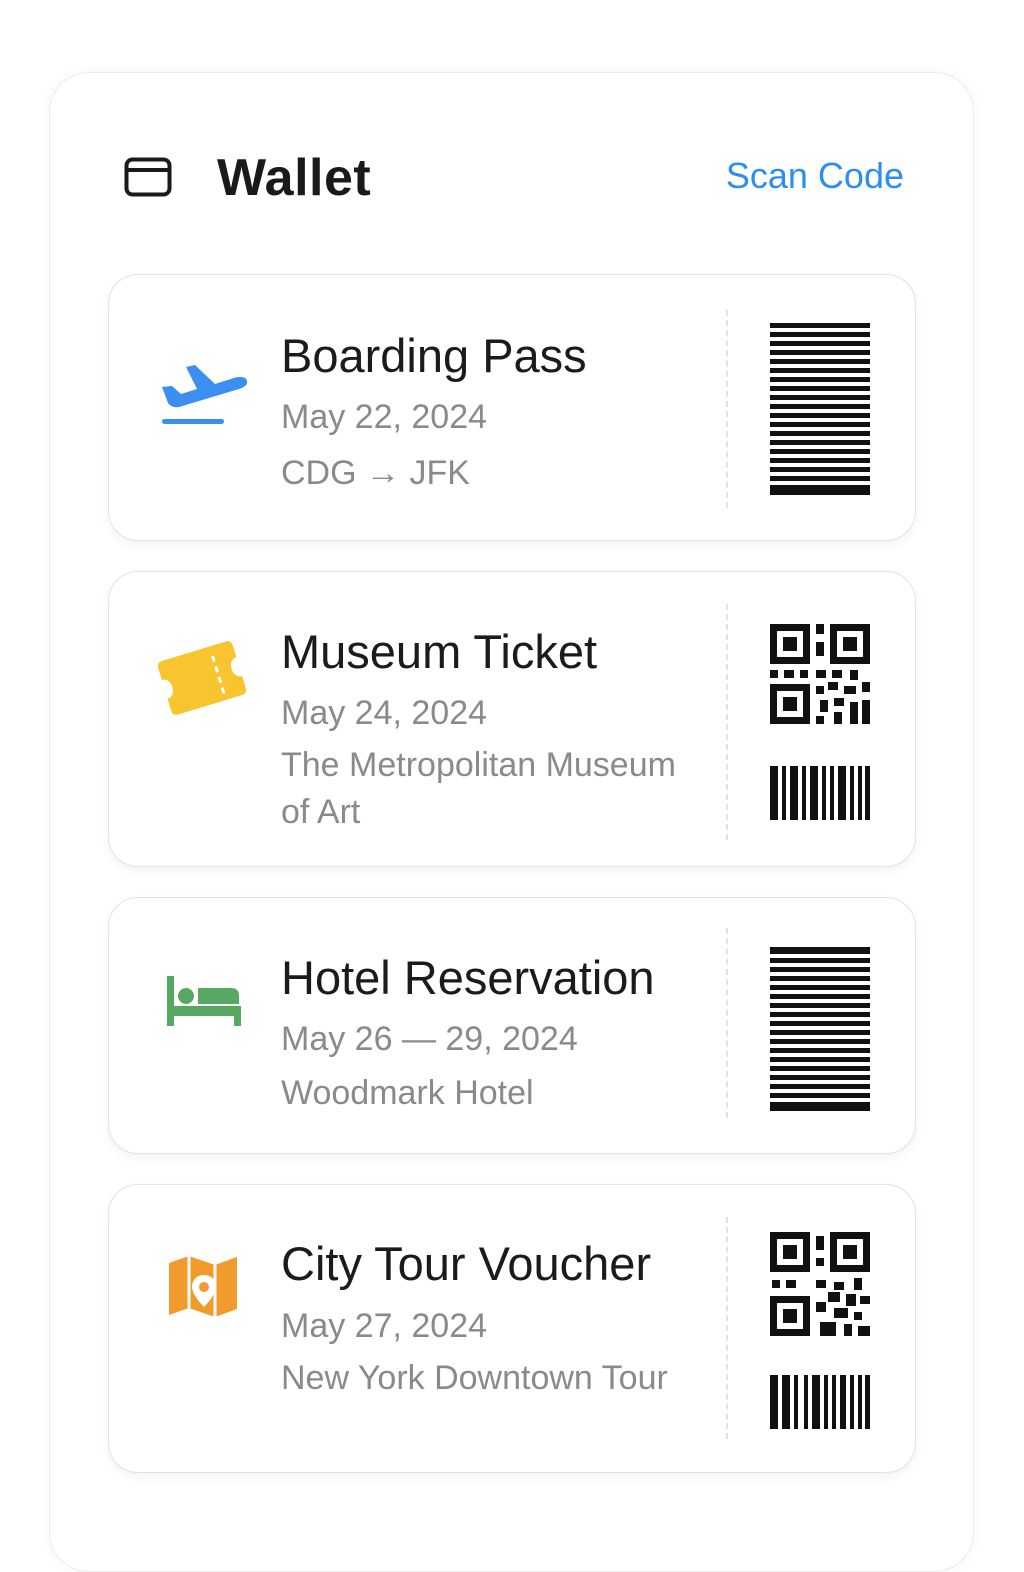  Describe the element at coordinates (478, 788) in the screenshot. I see `pass-detail: The Metropolitan Museum of Art` at that location.